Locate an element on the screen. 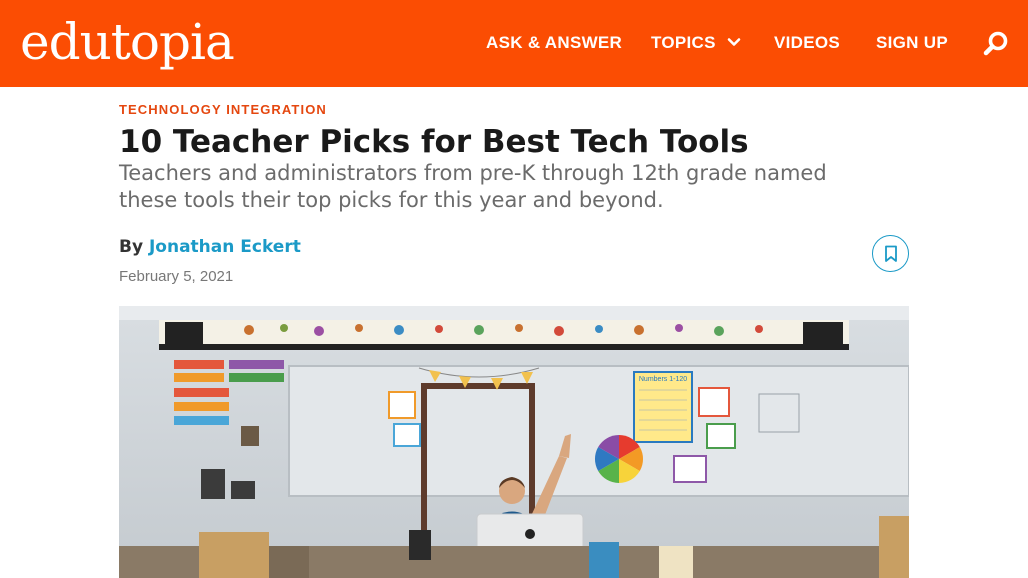 The height and width of the screenshot is (578, 1028). nav-sign-up: SIGN UP is located at coordinates (912, 43).